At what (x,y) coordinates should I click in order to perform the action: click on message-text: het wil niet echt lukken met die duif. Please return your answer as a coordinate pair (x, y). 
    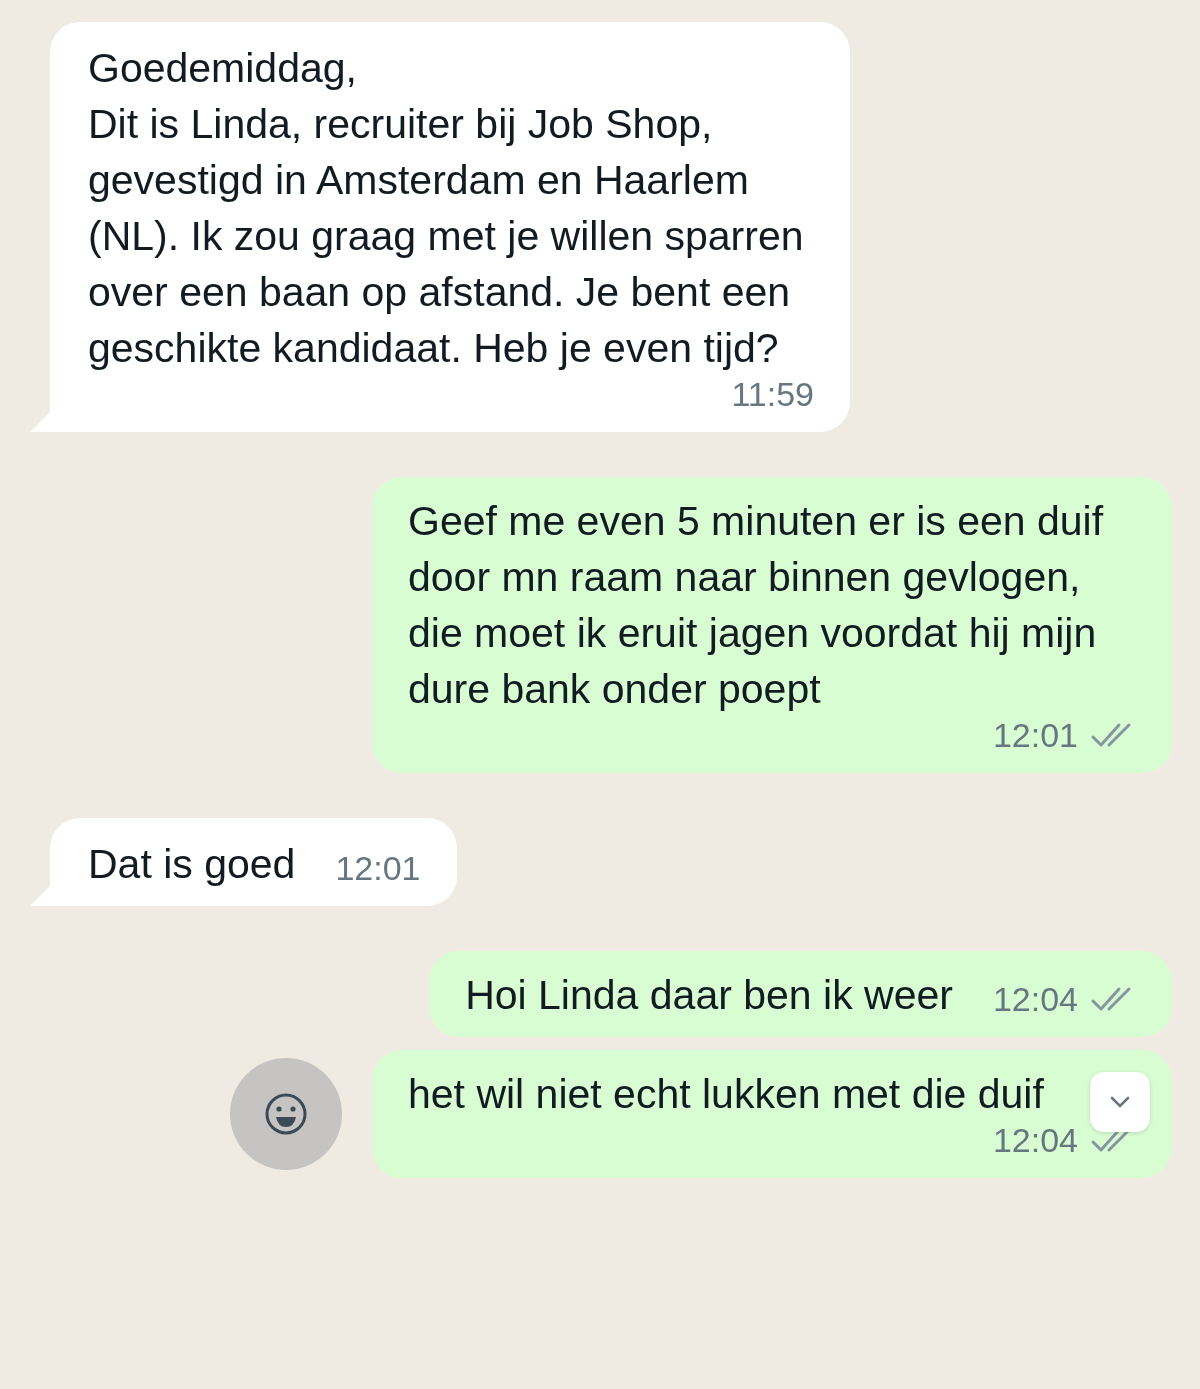
    Looking at the image, I should click on (726, 1094).